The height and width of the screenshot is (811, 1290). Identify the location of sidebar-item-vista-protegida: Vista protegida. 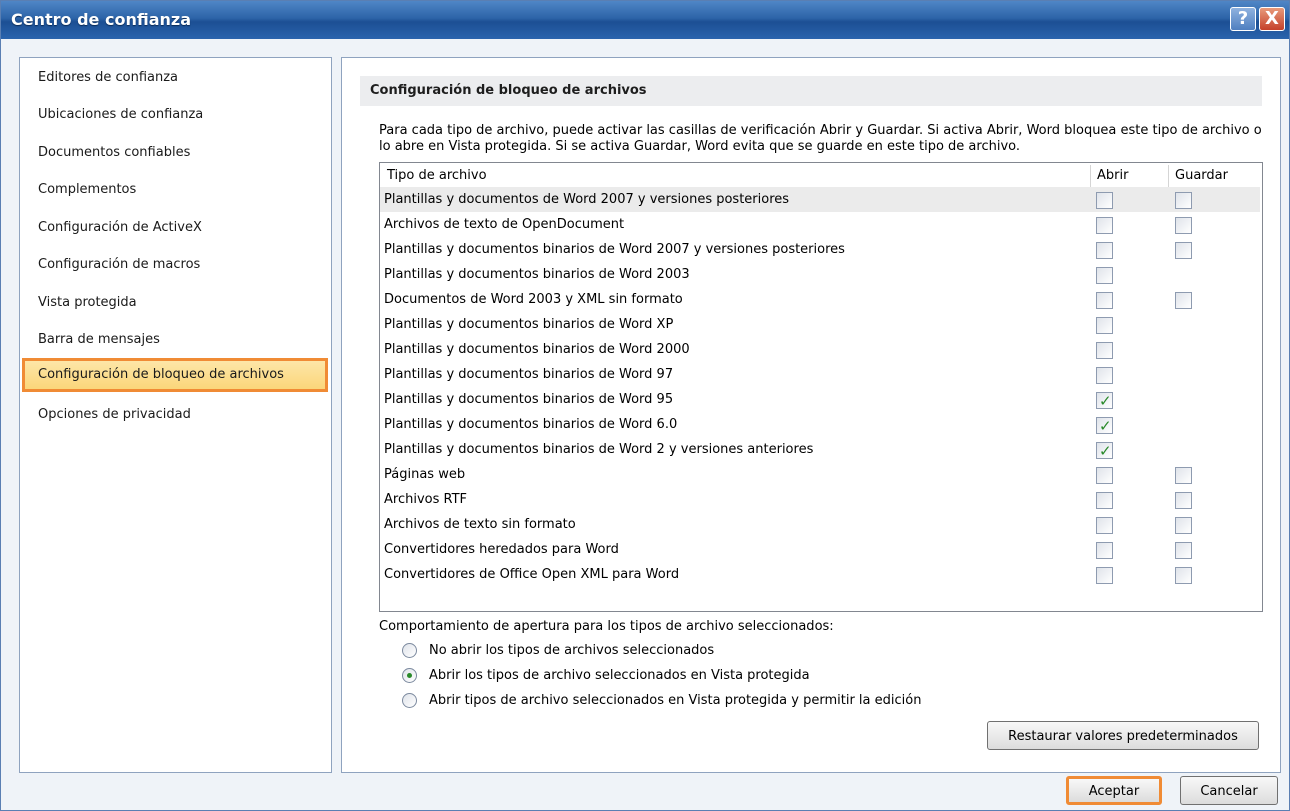
(175, 304).